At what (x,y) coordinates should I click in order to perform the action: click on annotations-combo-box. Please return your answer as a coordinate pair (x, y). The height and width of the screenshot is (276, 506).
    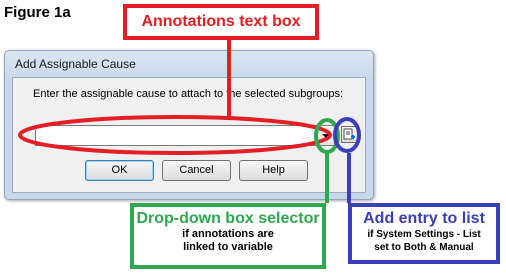
    Looking at the image, I should click on (185, 135).